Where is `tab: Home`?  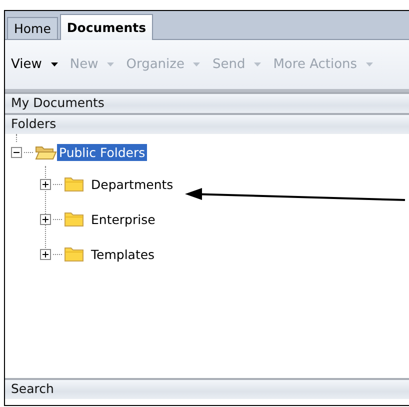 tab: Home is located at coordinates (32, 28).